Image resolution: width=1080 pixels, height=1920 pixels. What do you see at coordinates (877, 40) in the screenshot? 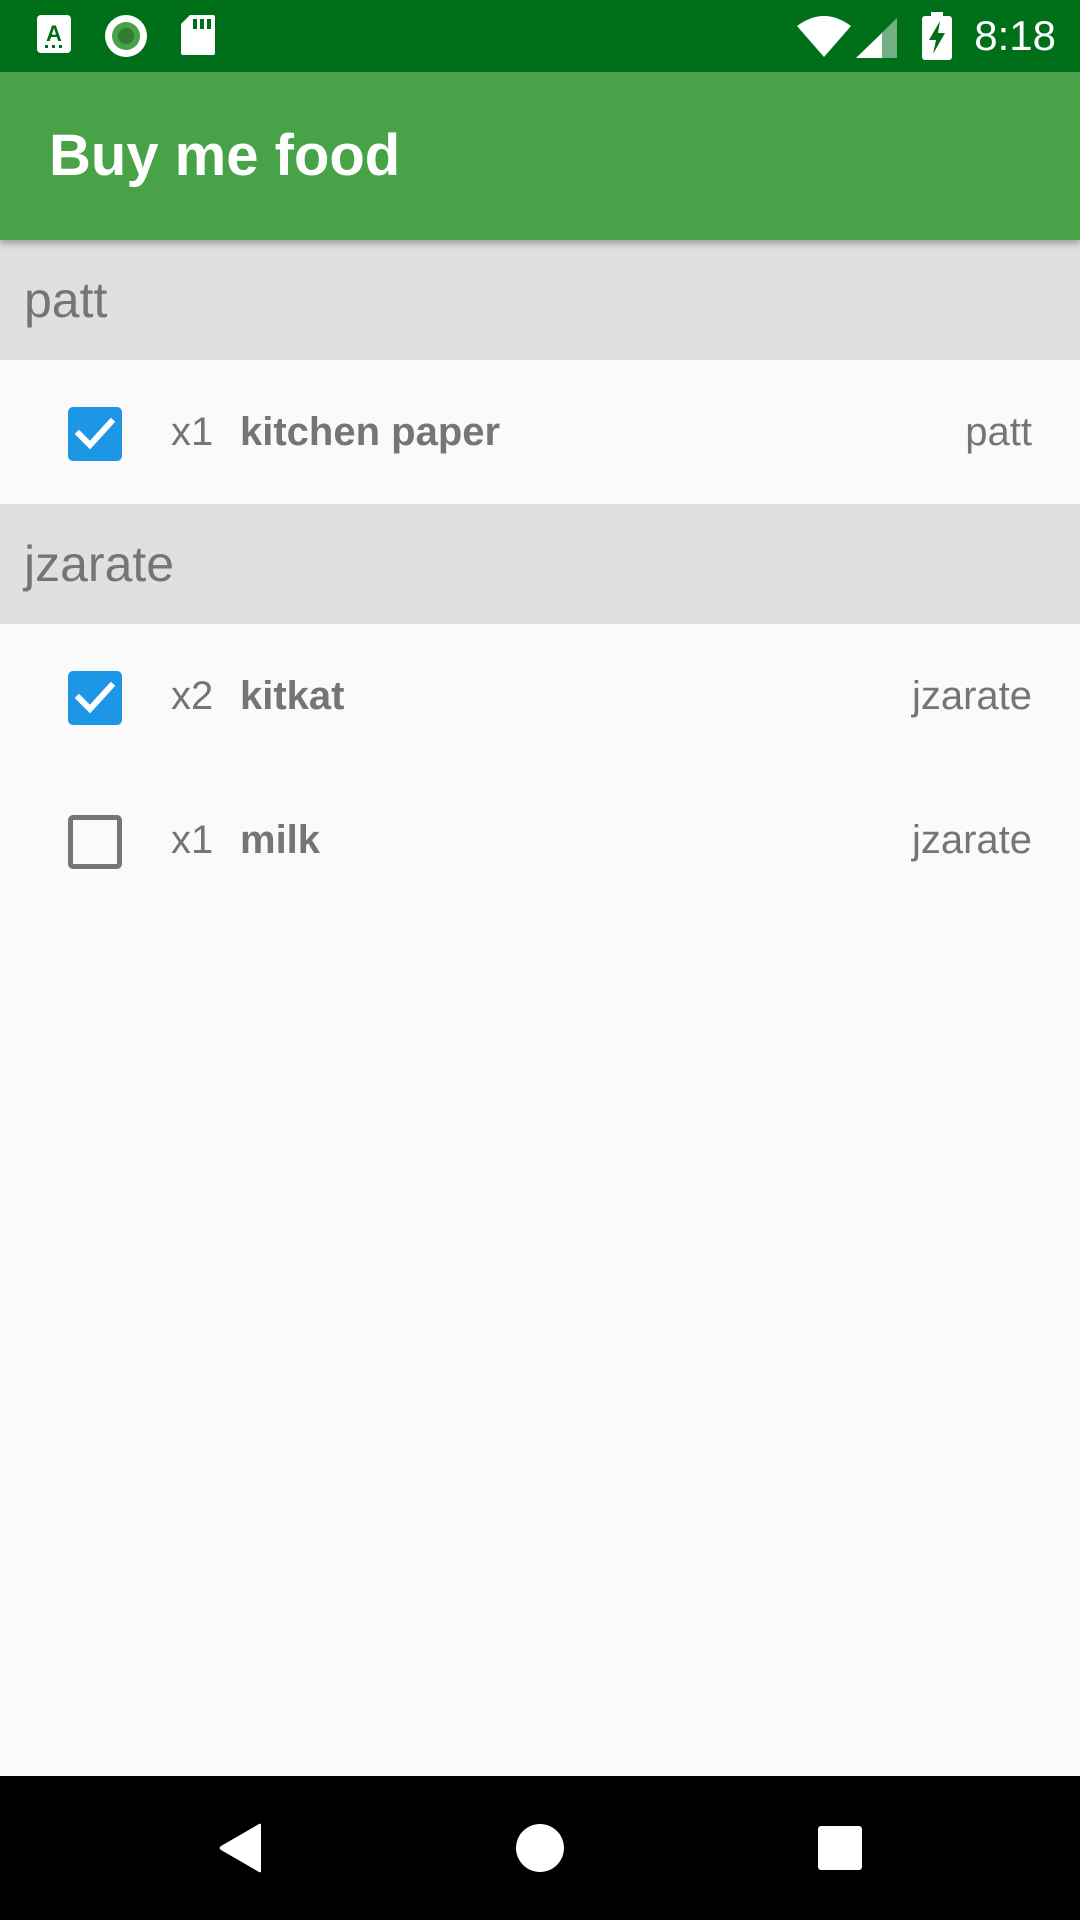
I see `cell-signal-icon` at bounding box center [877, 40].